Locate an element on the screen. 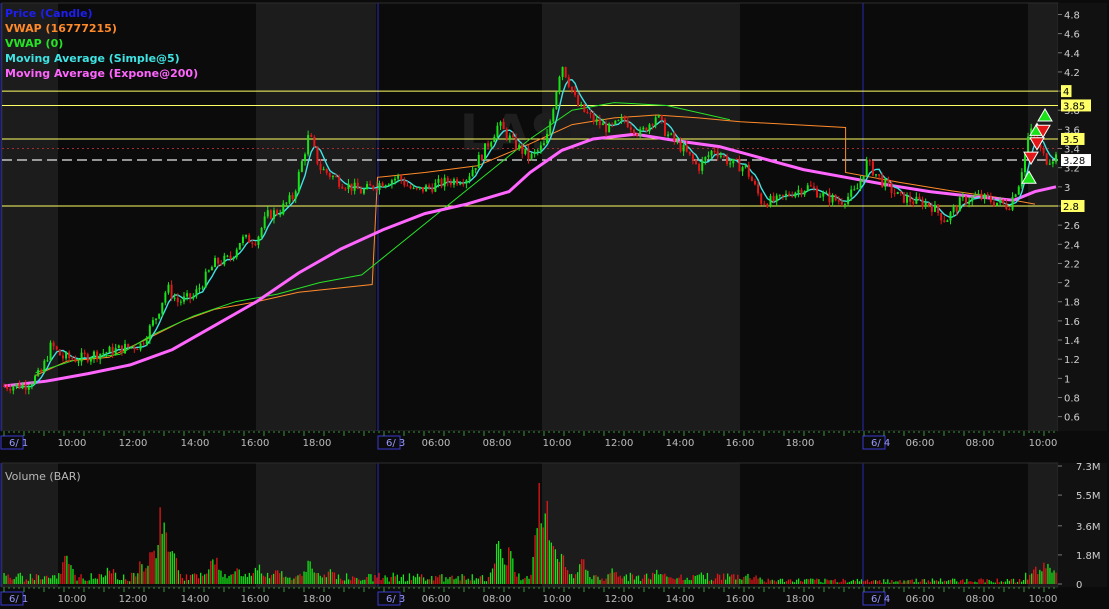  volume-tick-label: 7.3M is located at coordinates (1088, 467).